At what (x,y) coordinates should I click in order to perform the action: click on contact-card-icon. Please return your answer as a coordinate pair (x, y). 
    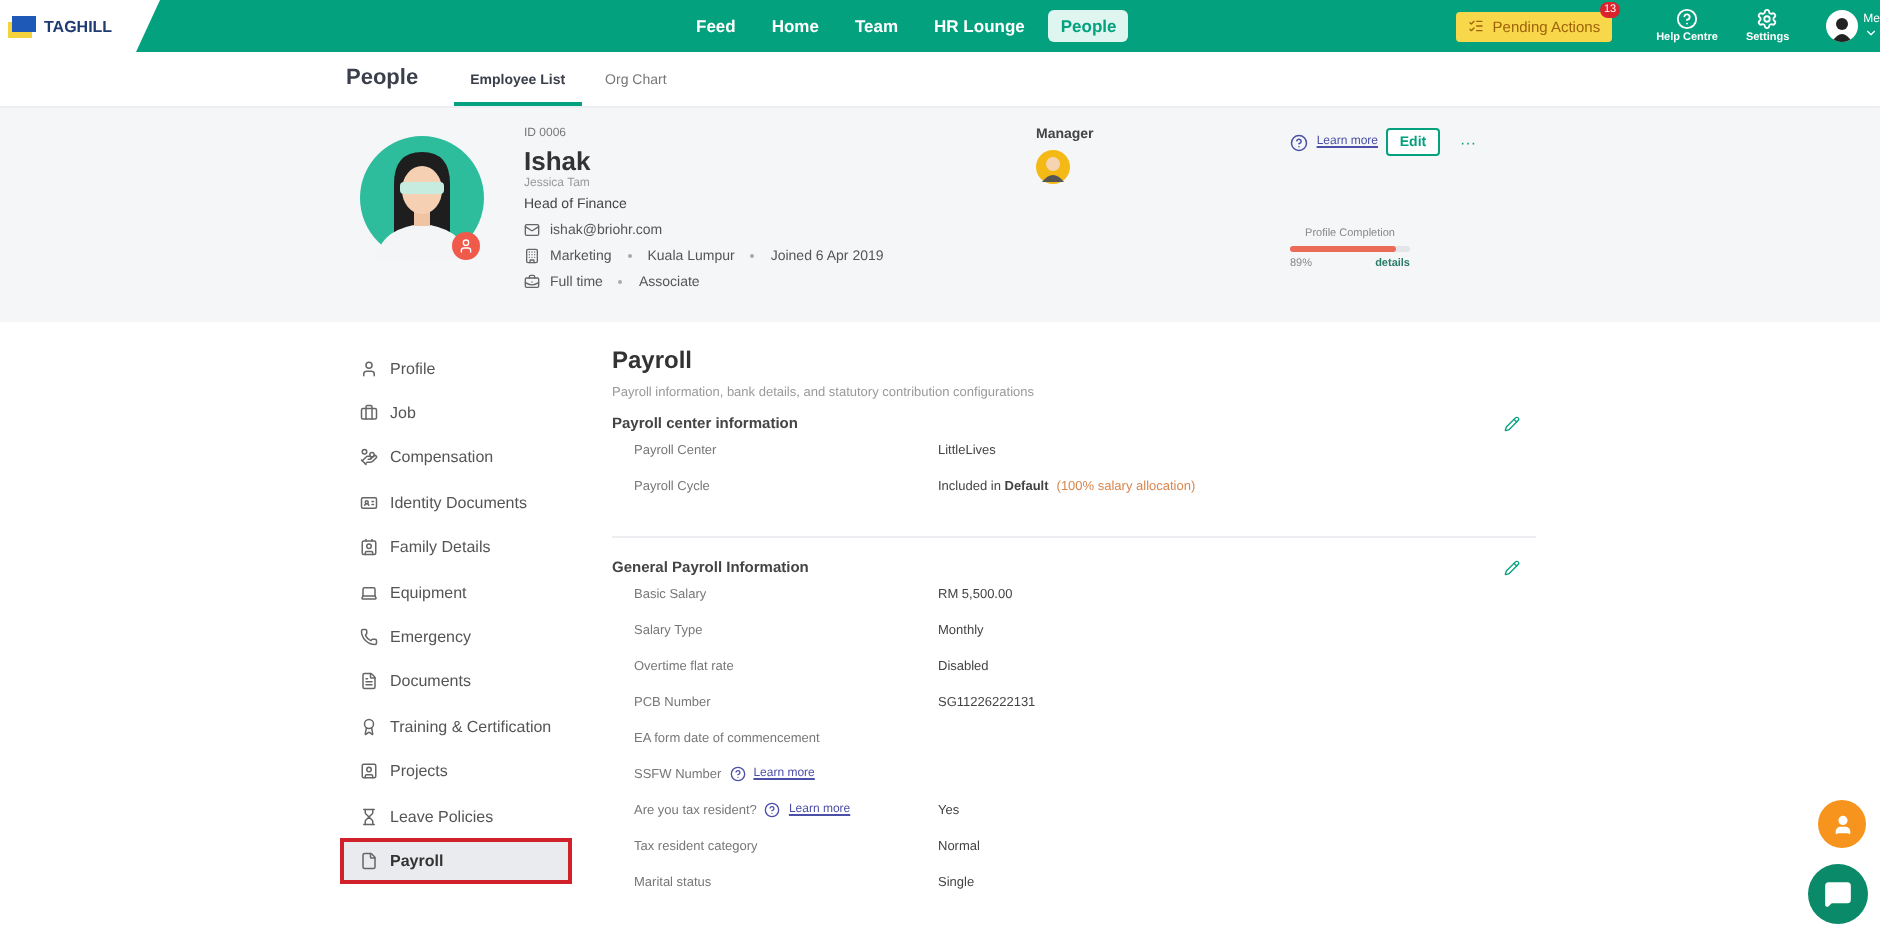
    Looking at the image, I should click on (369, 547).